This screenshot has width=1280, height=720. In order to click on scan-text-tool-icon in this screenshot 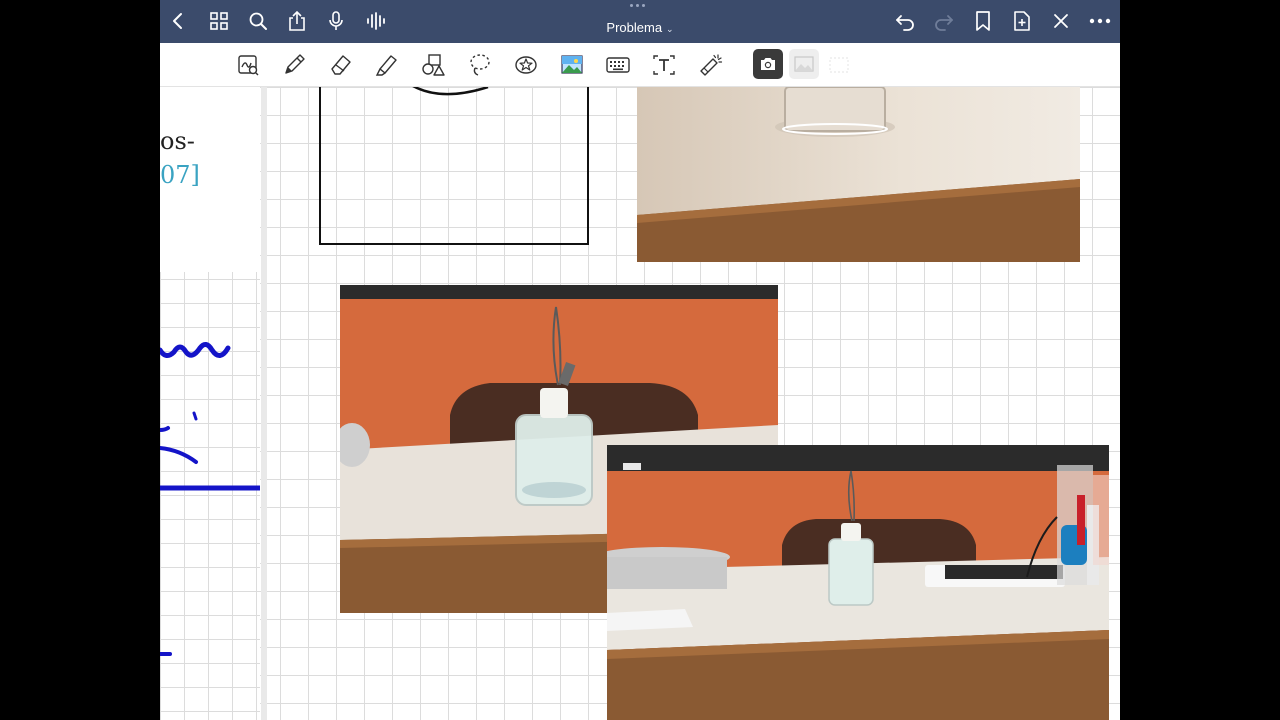, I will do `click(248, 65)`.